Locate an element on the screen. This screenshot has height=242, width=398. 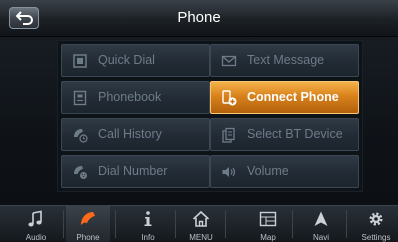
quick-dial-label: Quick Dial is located at coordinates (126, 60).